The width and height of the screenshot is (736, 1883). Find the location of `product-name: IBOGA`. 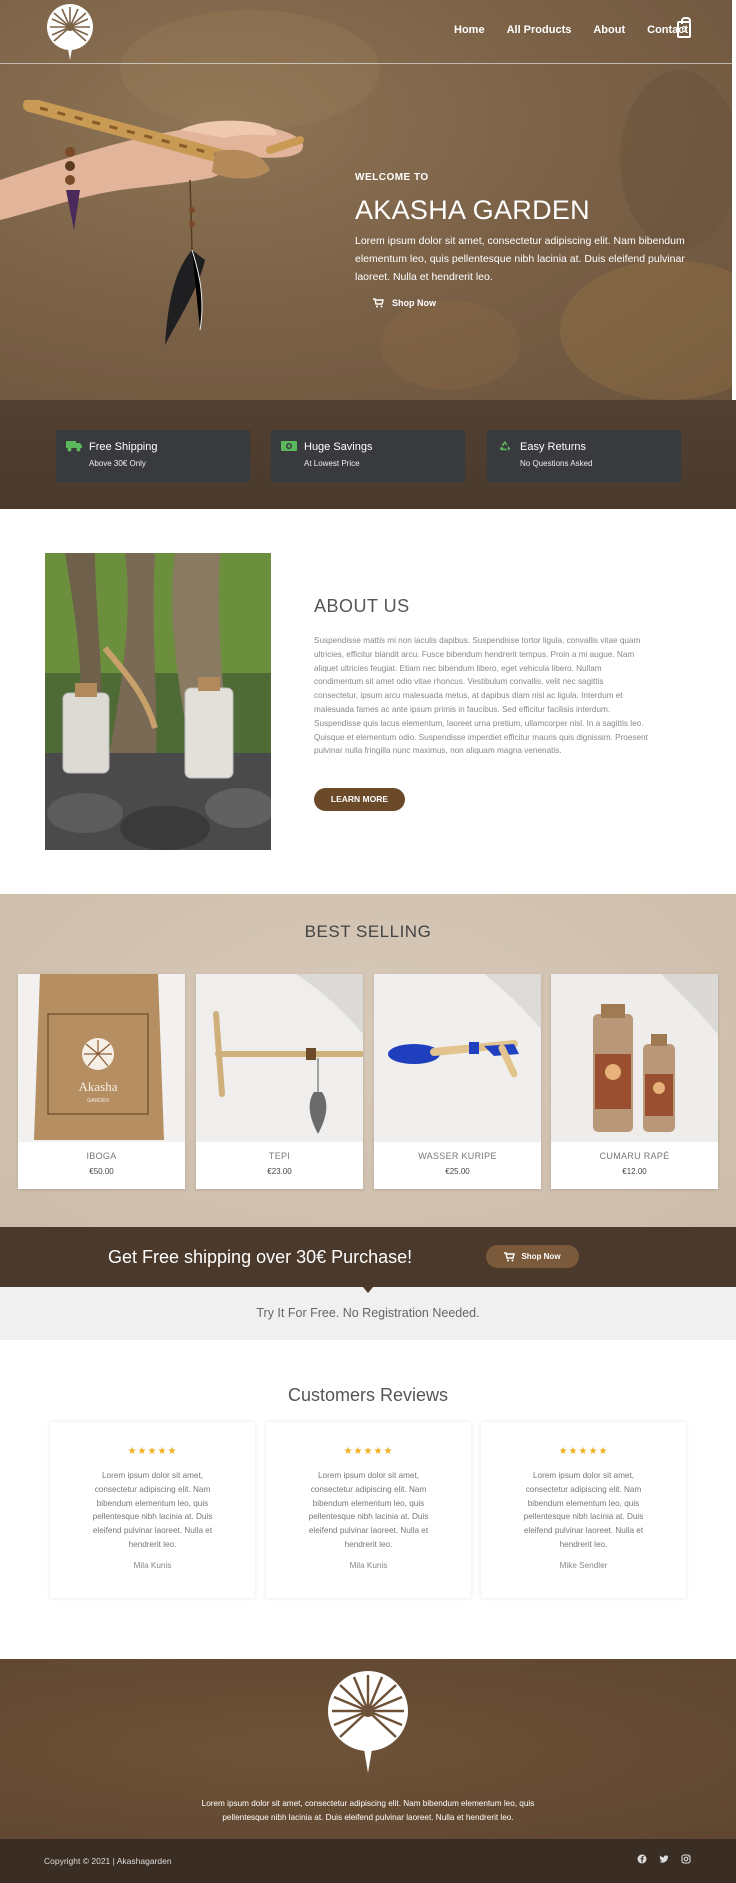

product-name: IBOGA is located at coordinates (101, 1156).